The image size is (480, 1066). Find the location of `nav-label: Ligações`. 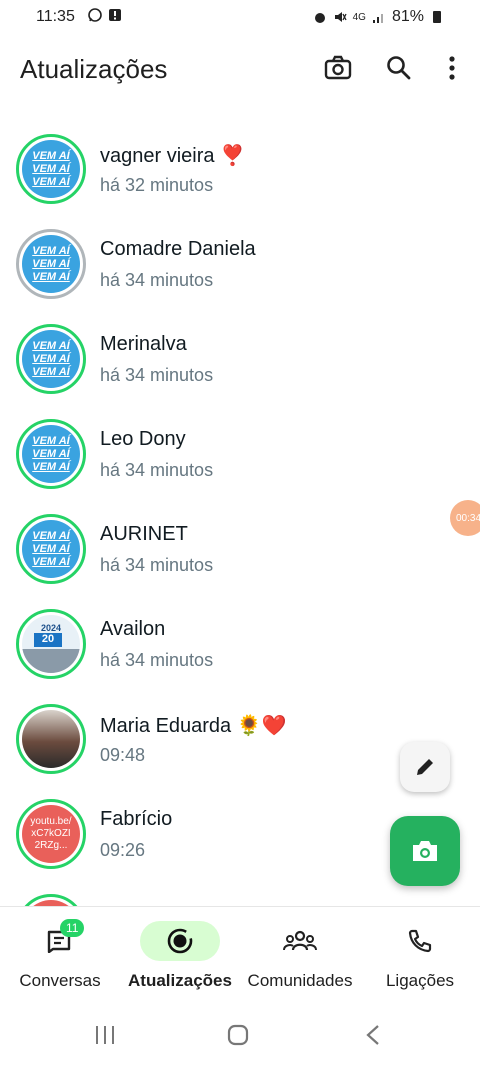

nav-label: Ligações is located at coordinates (420, 980).